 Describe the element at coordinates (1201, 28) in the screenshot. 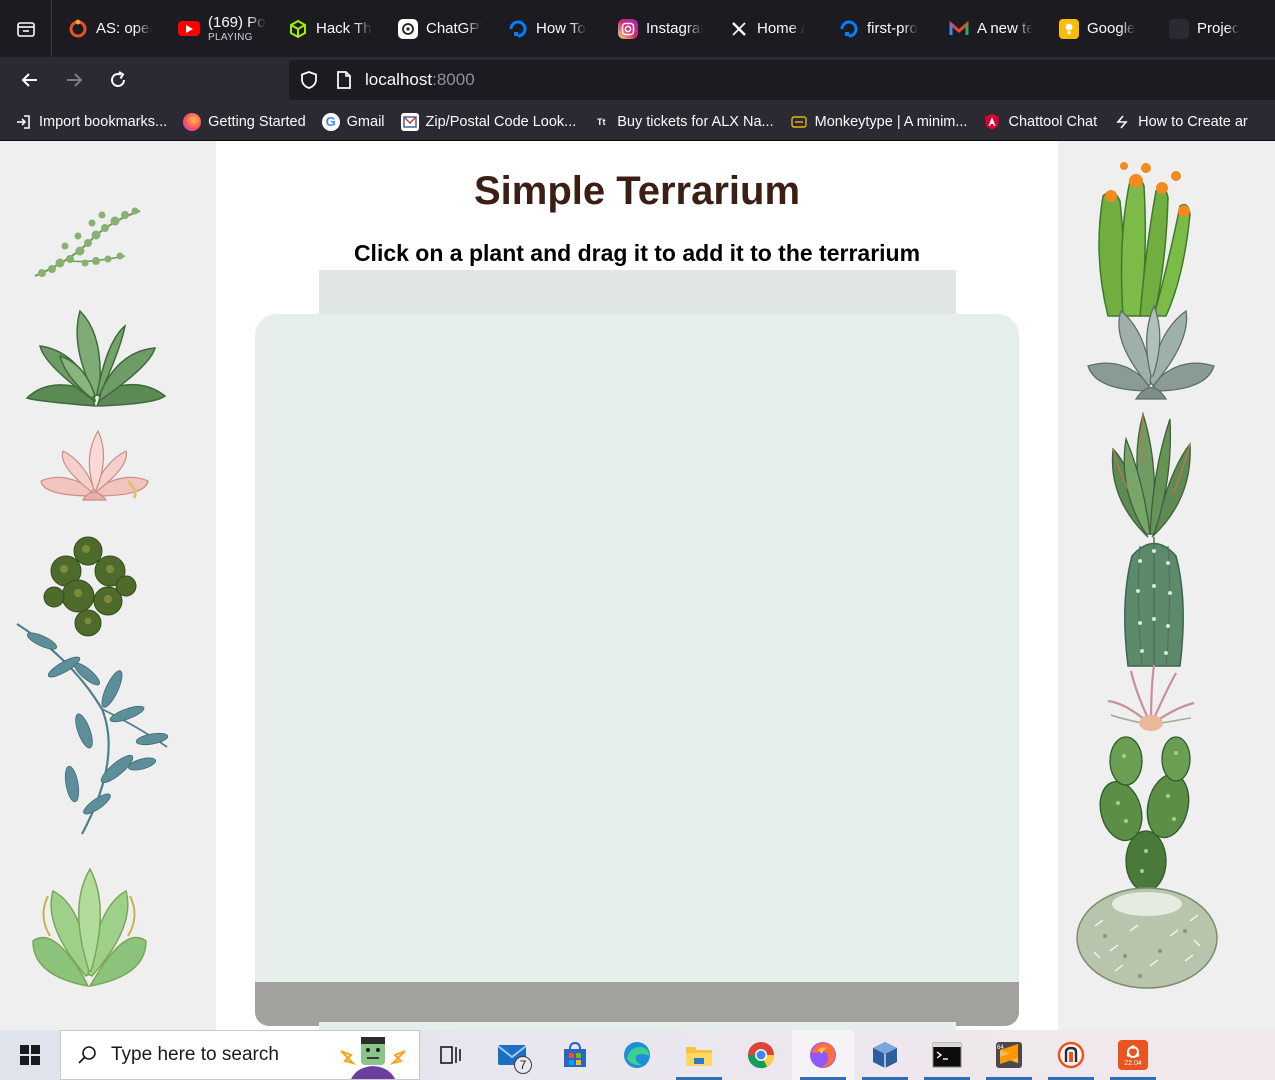

I see `tab-project: Project:` at that location.